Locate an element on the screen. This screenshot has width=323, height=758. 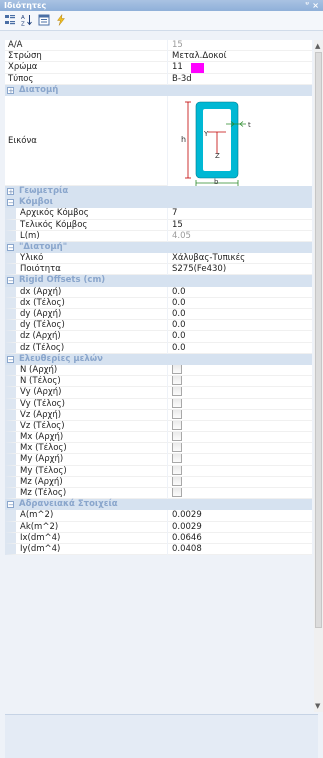
property-row: Mx (Αρχή) is located at coordinates (158, 438).